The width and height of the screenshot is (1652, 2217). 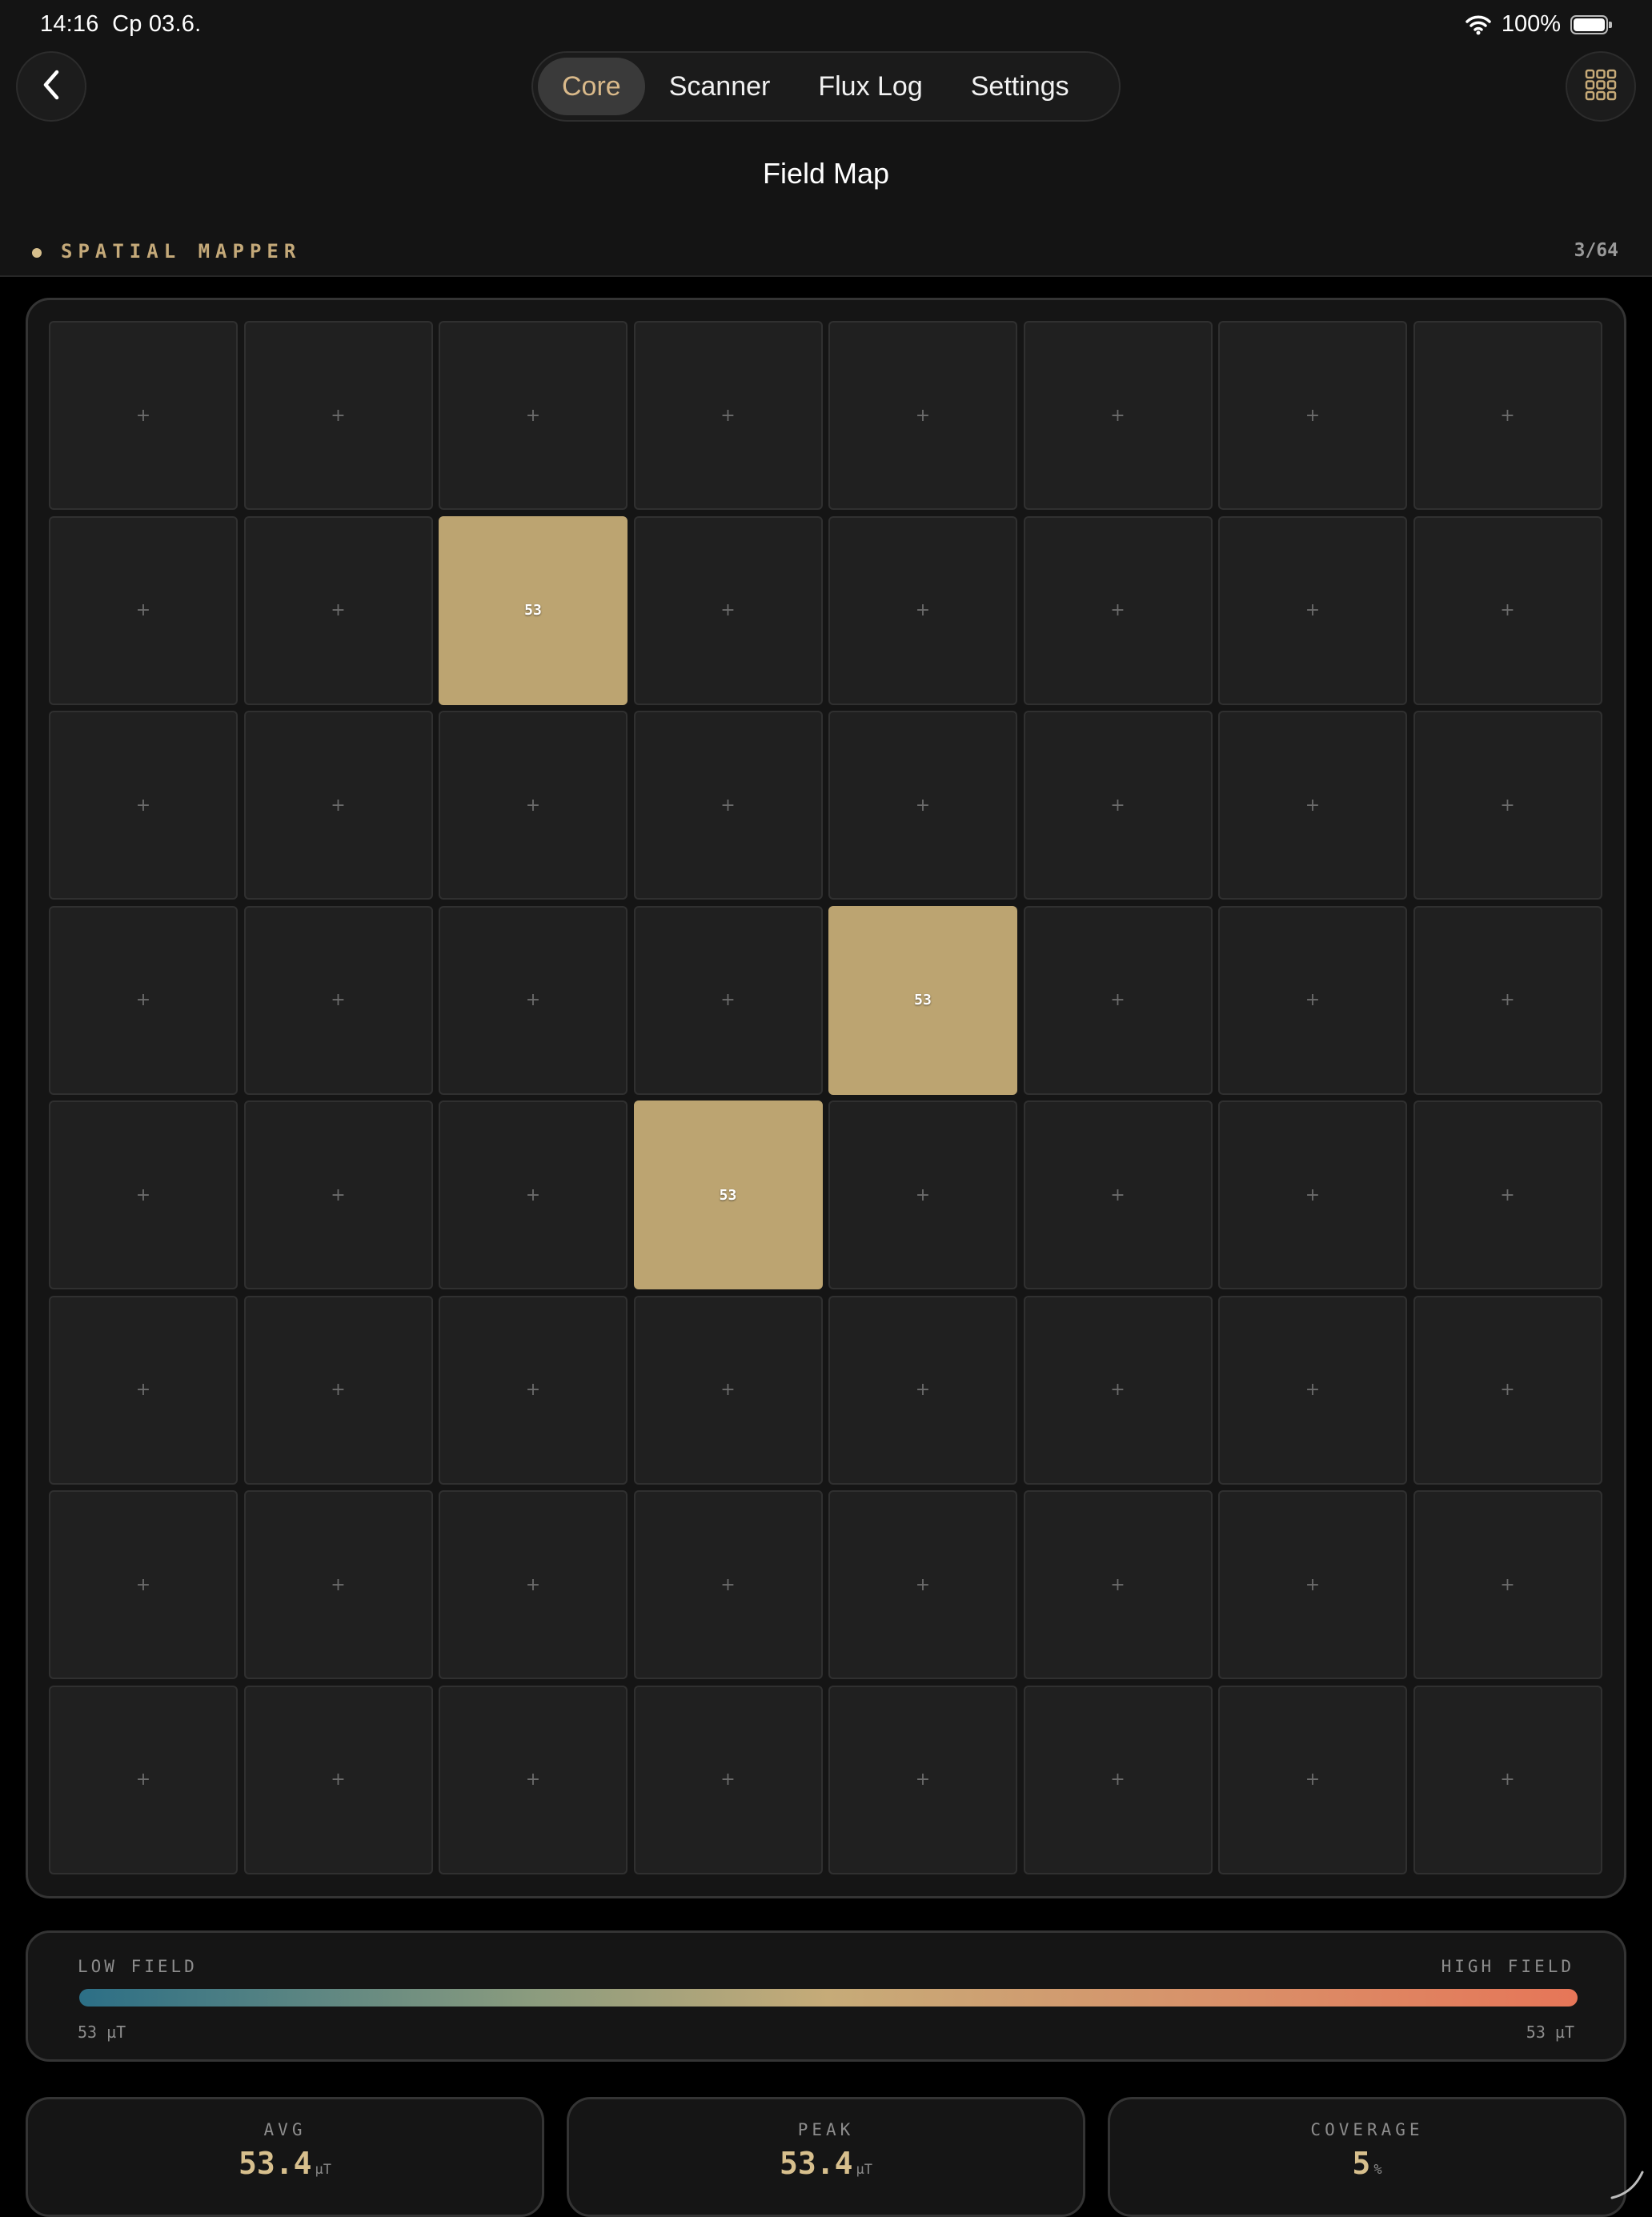 I want to click on apps-button, so click(x=1601, y=87).